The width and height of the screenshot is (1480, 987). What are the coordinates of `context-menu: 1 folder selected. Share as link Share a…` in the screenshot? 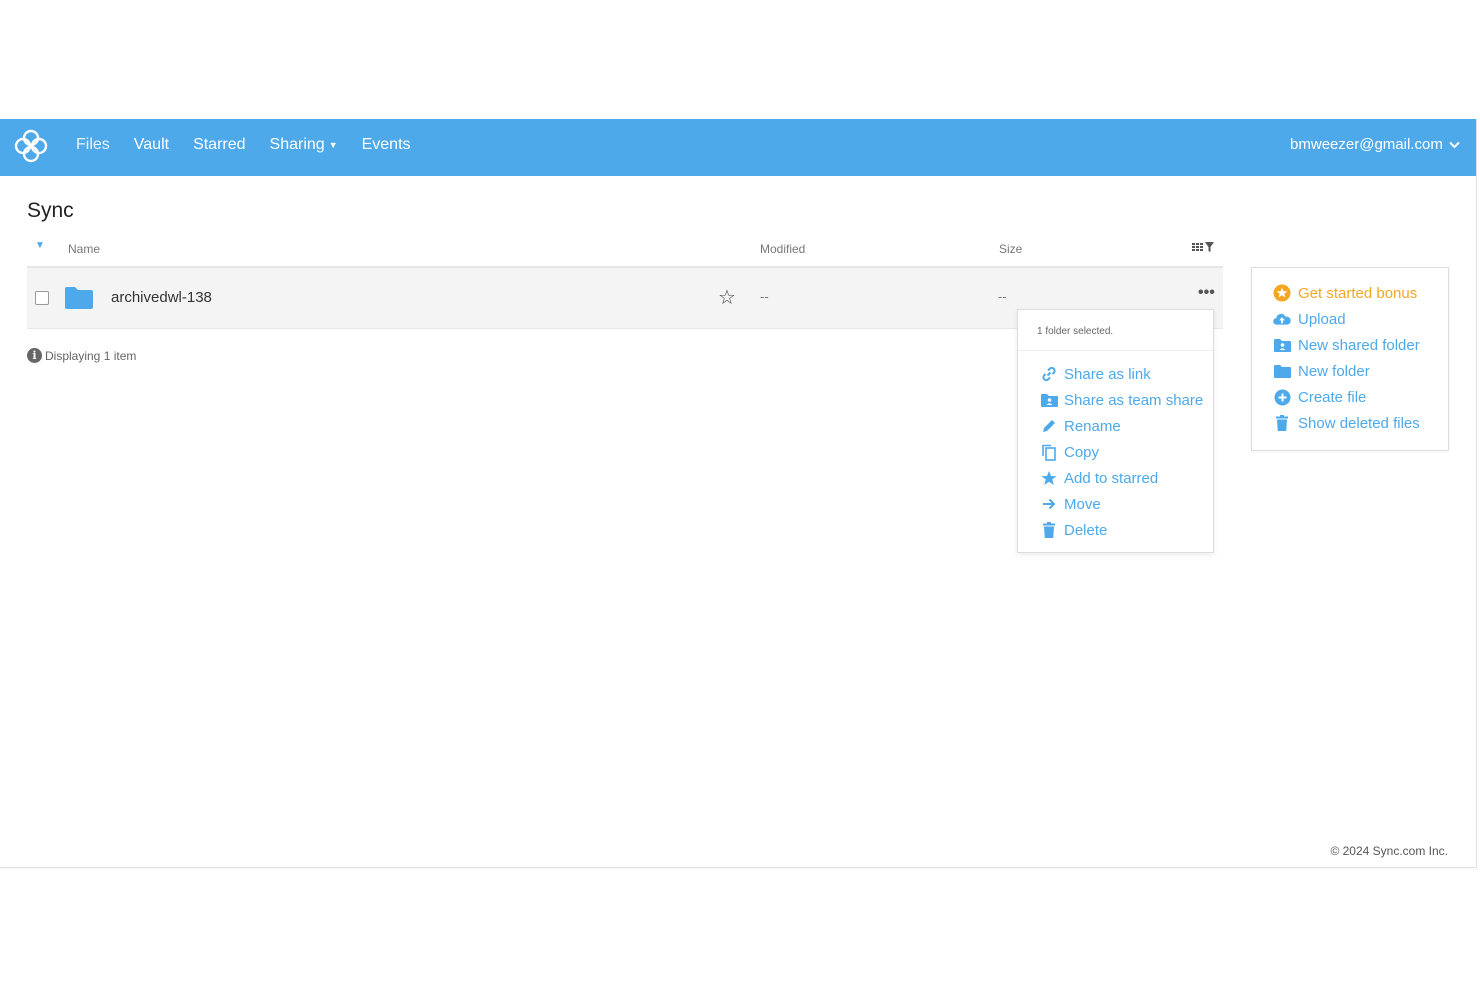 It's located at (1115, 431).